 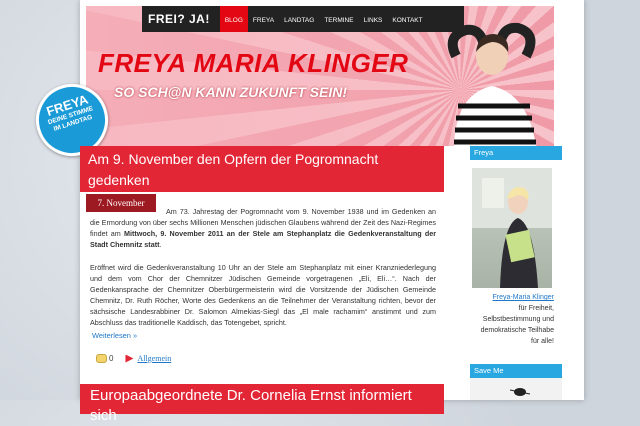 What do you see at coordinates (516, 153) in the screenshot?
I see `sidebar-heading-freya: Freya` at bounding box center [516, 153].